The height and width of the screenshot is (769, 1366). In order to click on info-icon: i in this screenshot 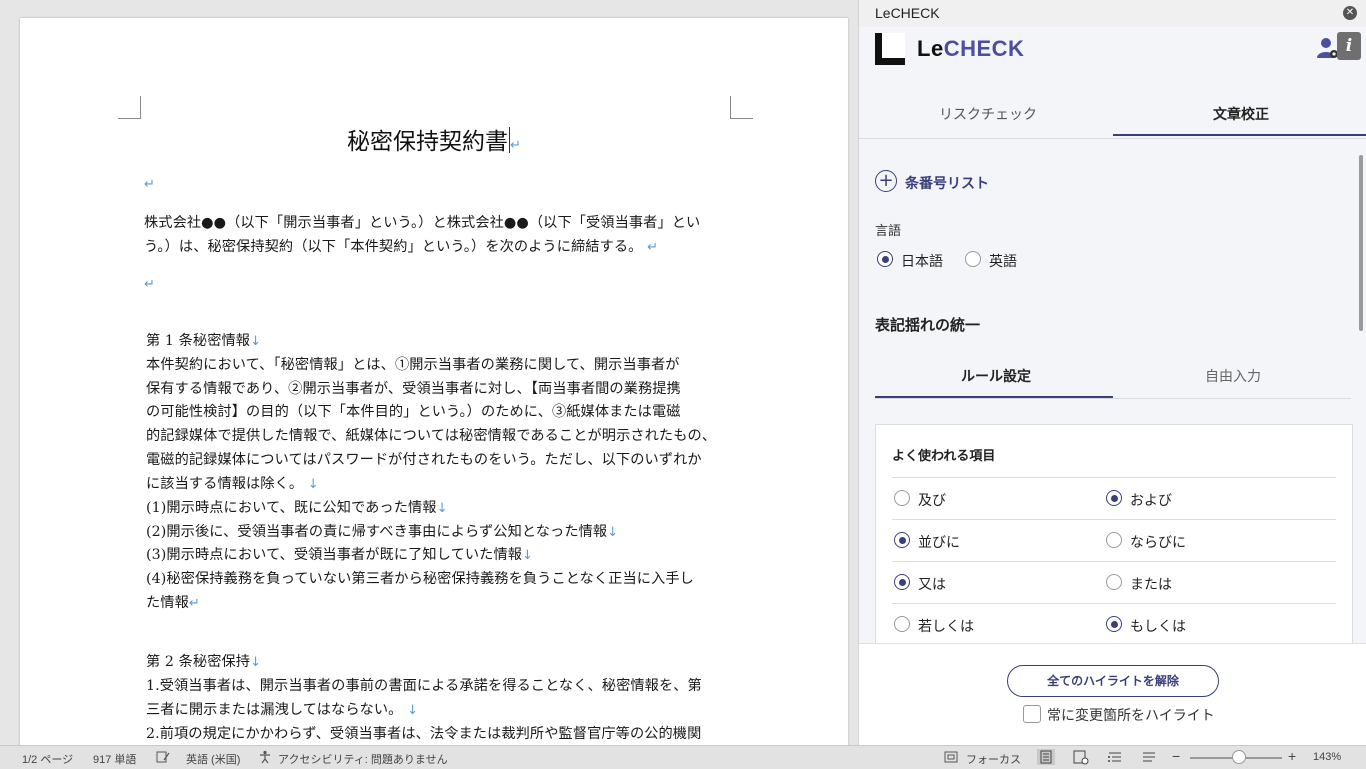, I will do `click(1349, 46)`.